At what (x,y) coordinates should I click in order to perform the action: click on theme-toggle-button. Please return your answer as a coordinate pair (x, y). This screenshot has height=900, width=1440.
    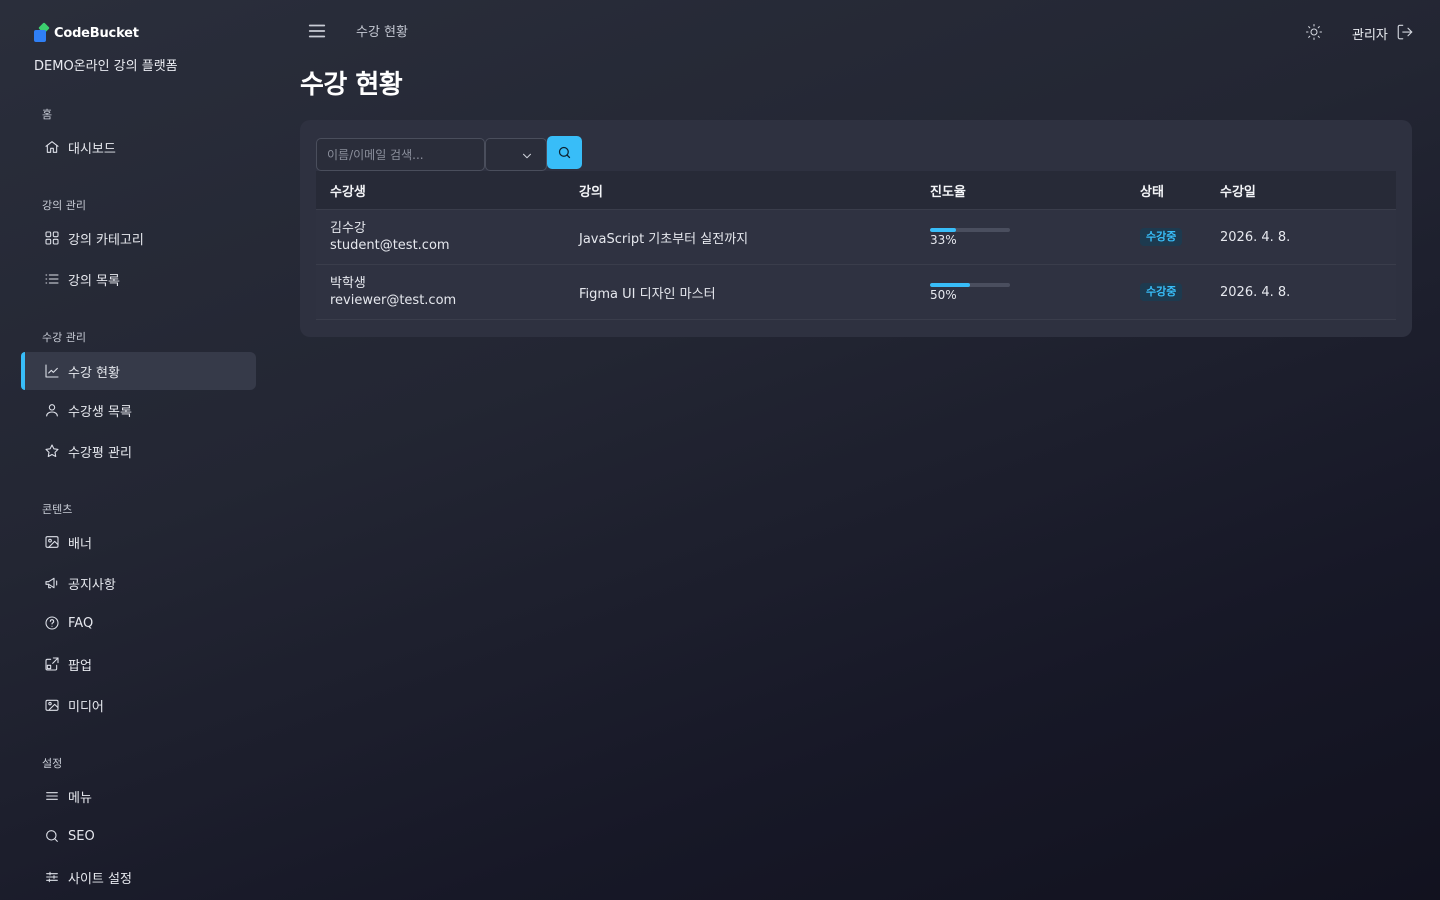
    Looking at the image, I should click on (1314, 32).